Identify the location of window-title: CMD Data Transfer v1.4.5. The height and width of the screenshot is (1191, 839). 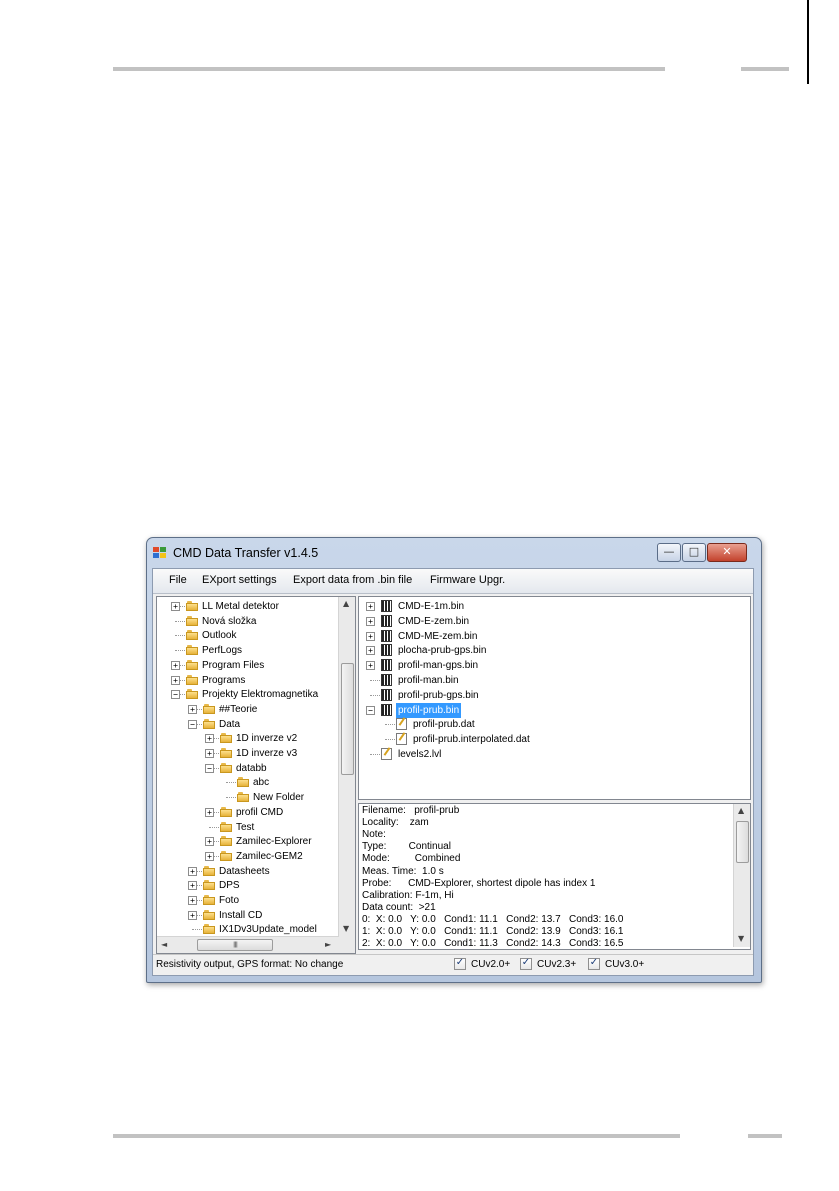
(246, 553).